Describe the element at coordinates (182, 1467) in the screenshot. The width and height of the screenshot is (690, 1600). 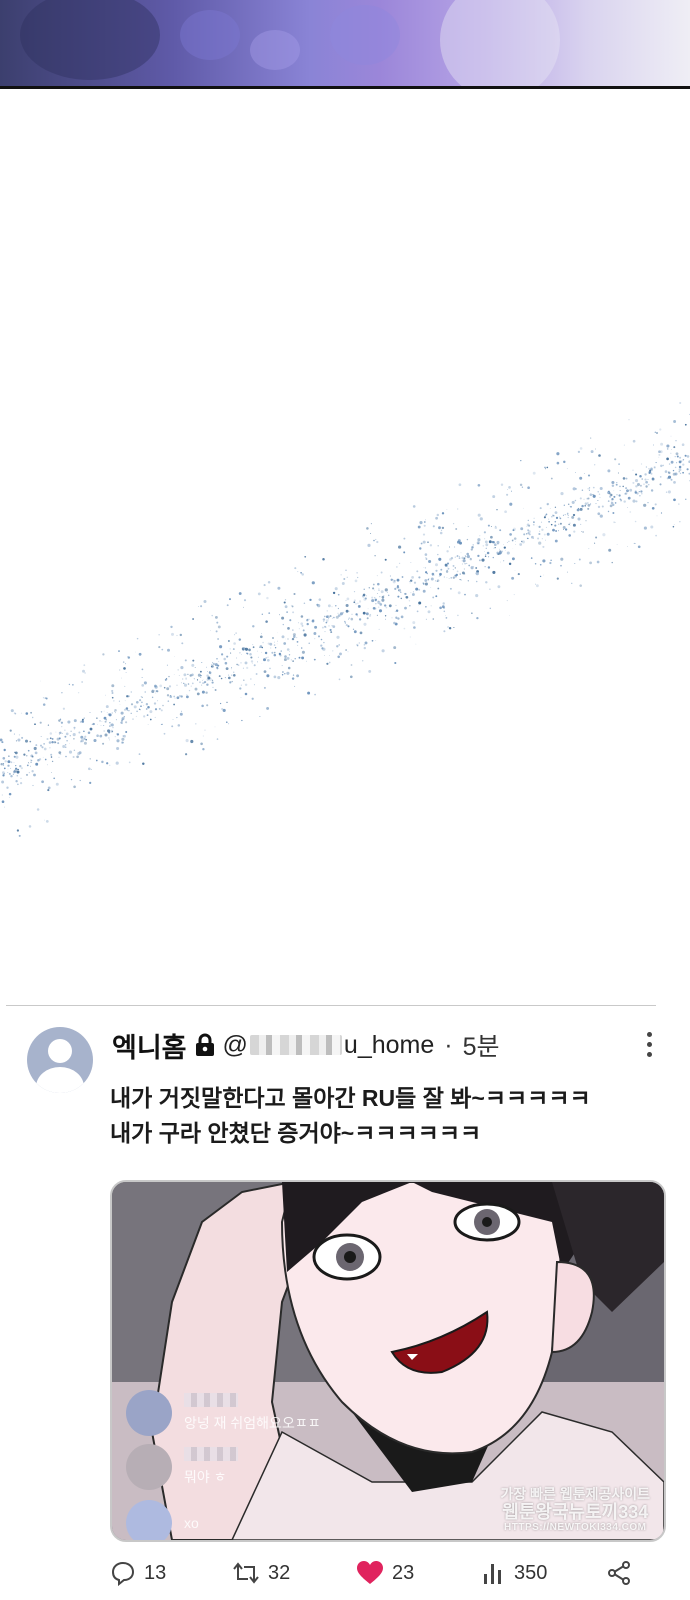
I see `chat-row: 뭐야 ㅎ` at that location.